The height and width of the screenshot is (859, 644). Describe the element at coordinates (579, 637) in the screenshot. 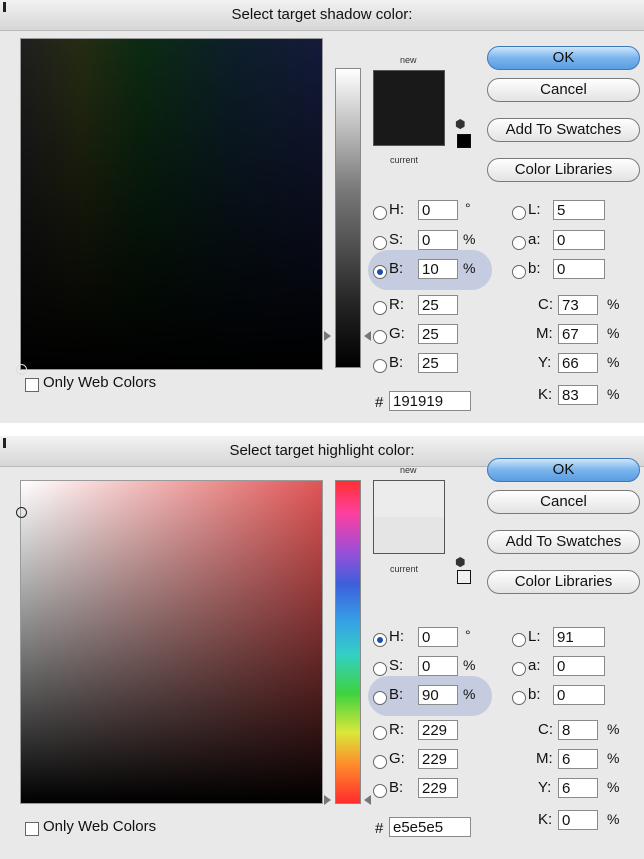

I see `lightness-input: 91` at that location.